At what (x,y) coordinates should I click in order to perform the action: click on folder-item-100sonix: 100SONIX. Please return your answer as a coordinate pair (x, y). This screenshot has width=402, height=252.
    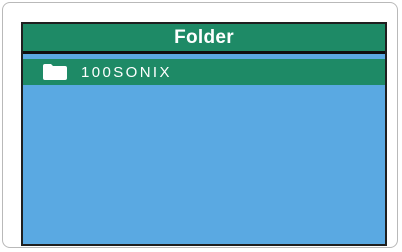
    Looking at the image, I should click on (204, 72).